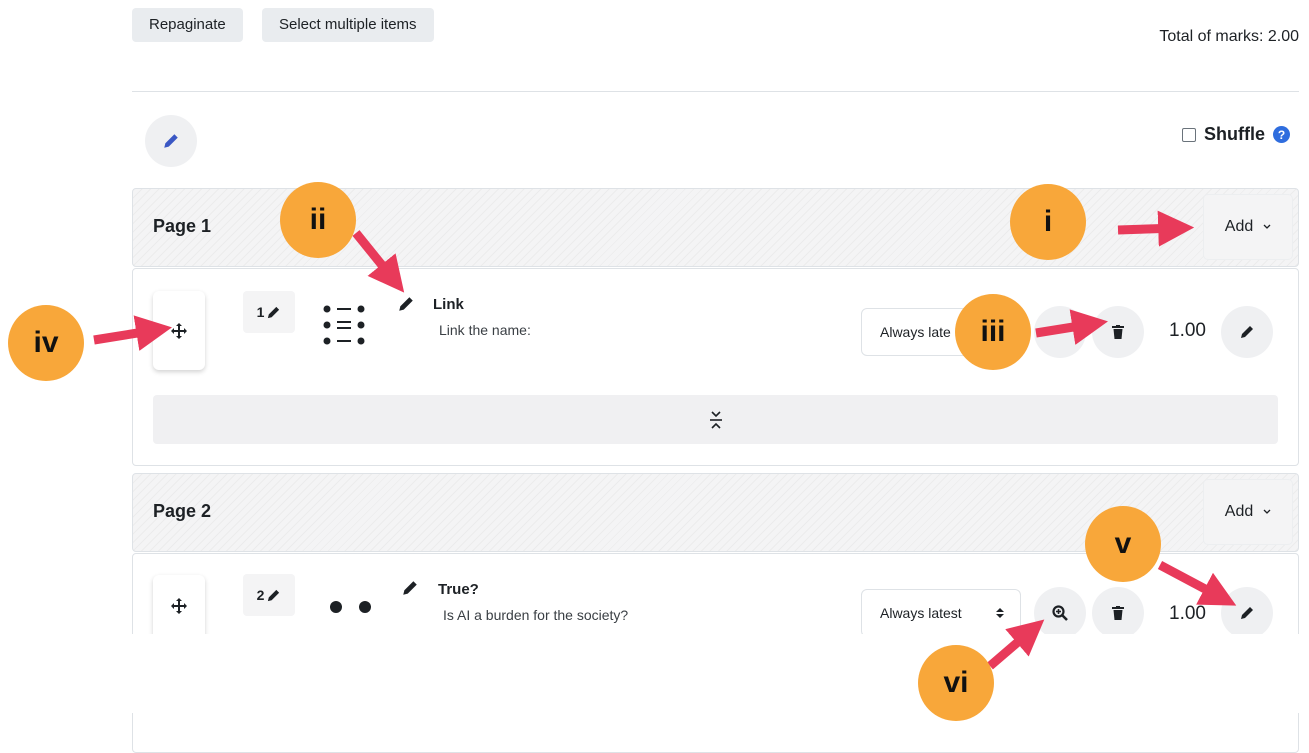  I want to click on zoom-in-icon, so click(1060, 613).